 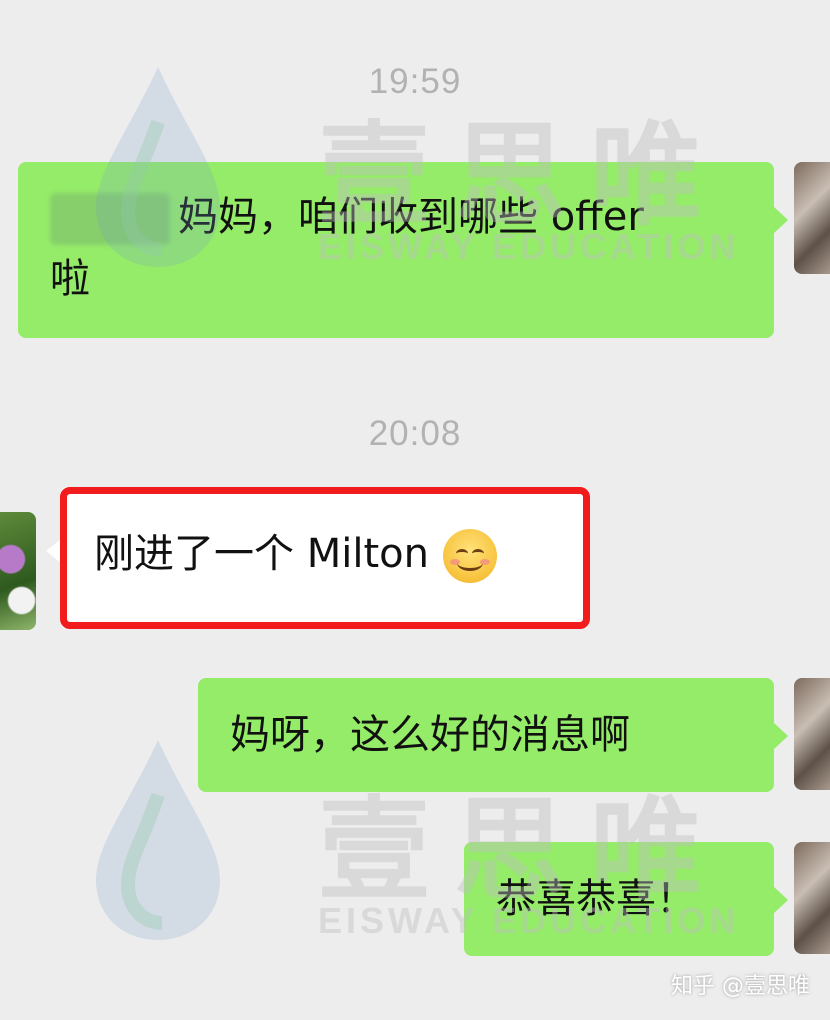 What do you see at coordinates (70, 279) in the screenshot?
I see `message-text-continued: 啦` at bounding box center [70, 279].